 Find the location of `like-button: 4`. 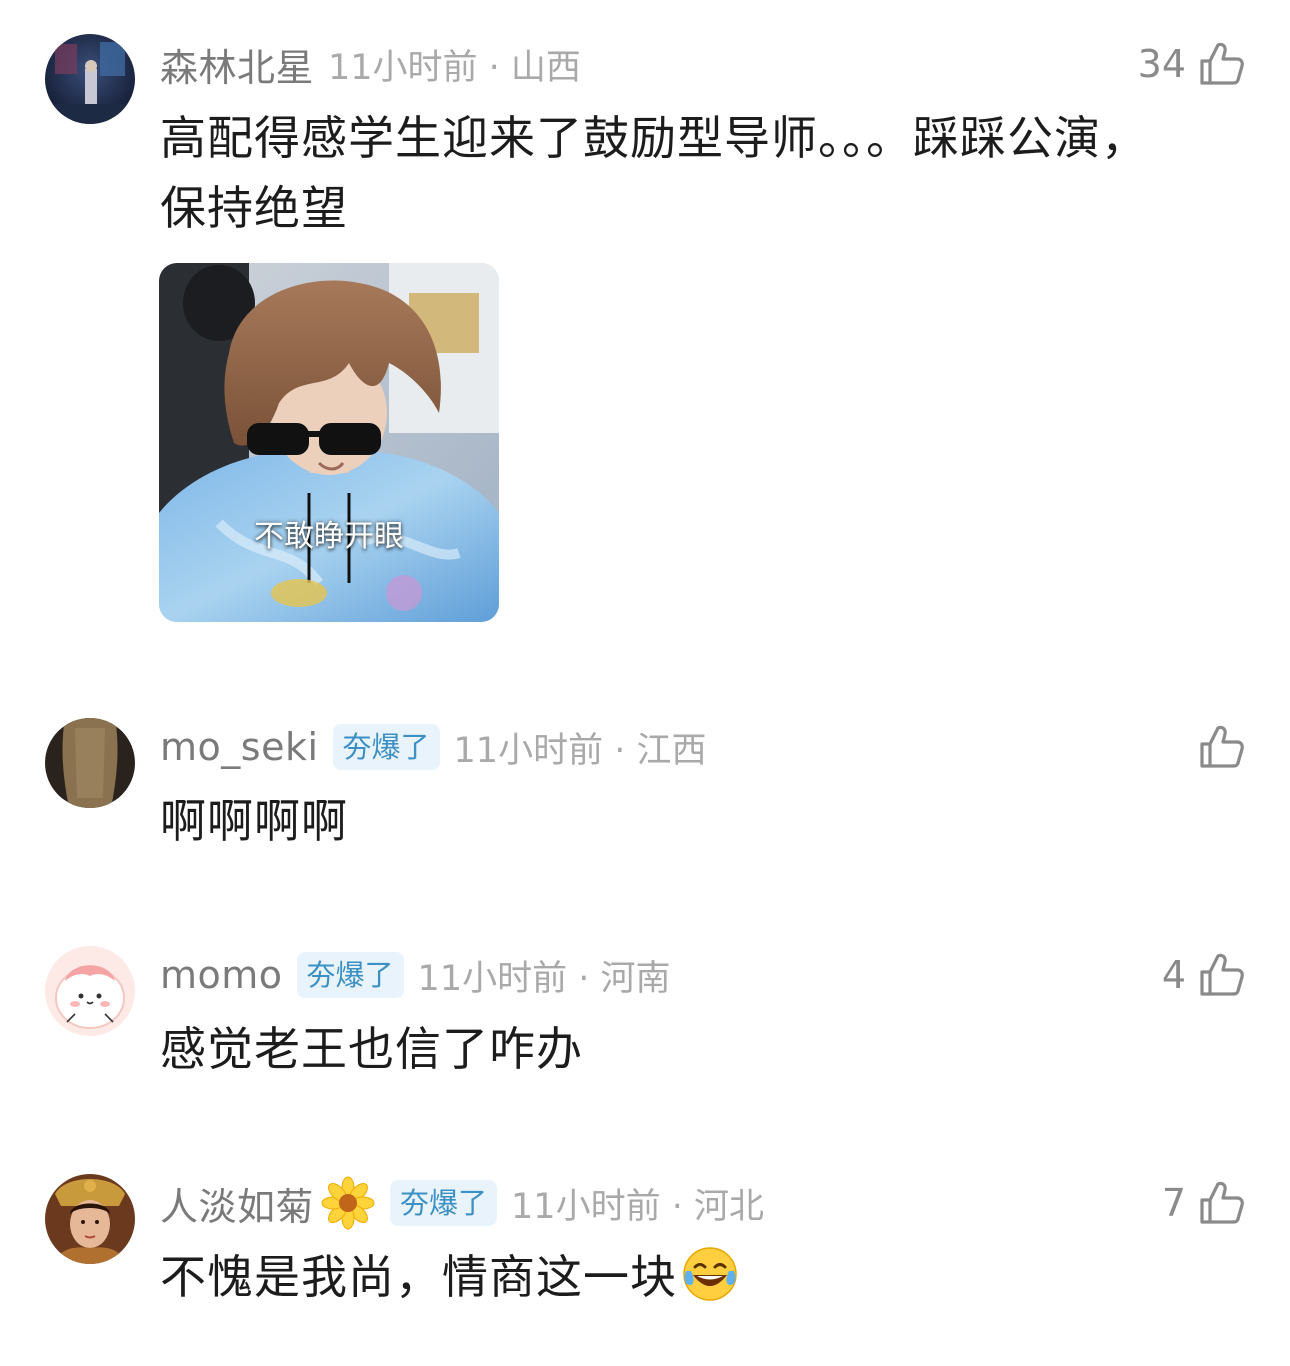

like-button: 4 is located at coordinates (1204, 975).